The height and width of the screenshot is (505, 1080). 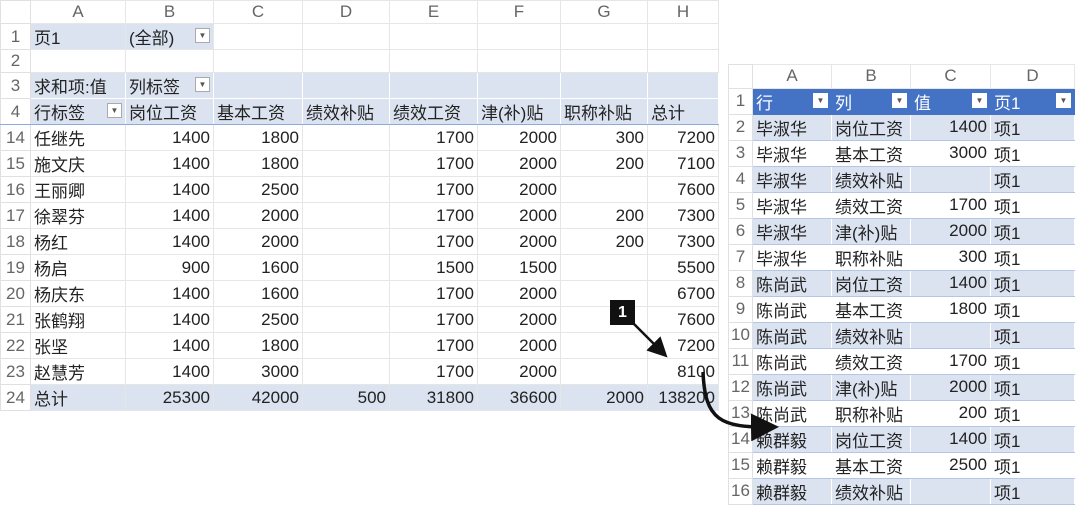 I want to click on table-row: 16 赖群毅 绩效补贴 项1, so click(x=901, y=491).